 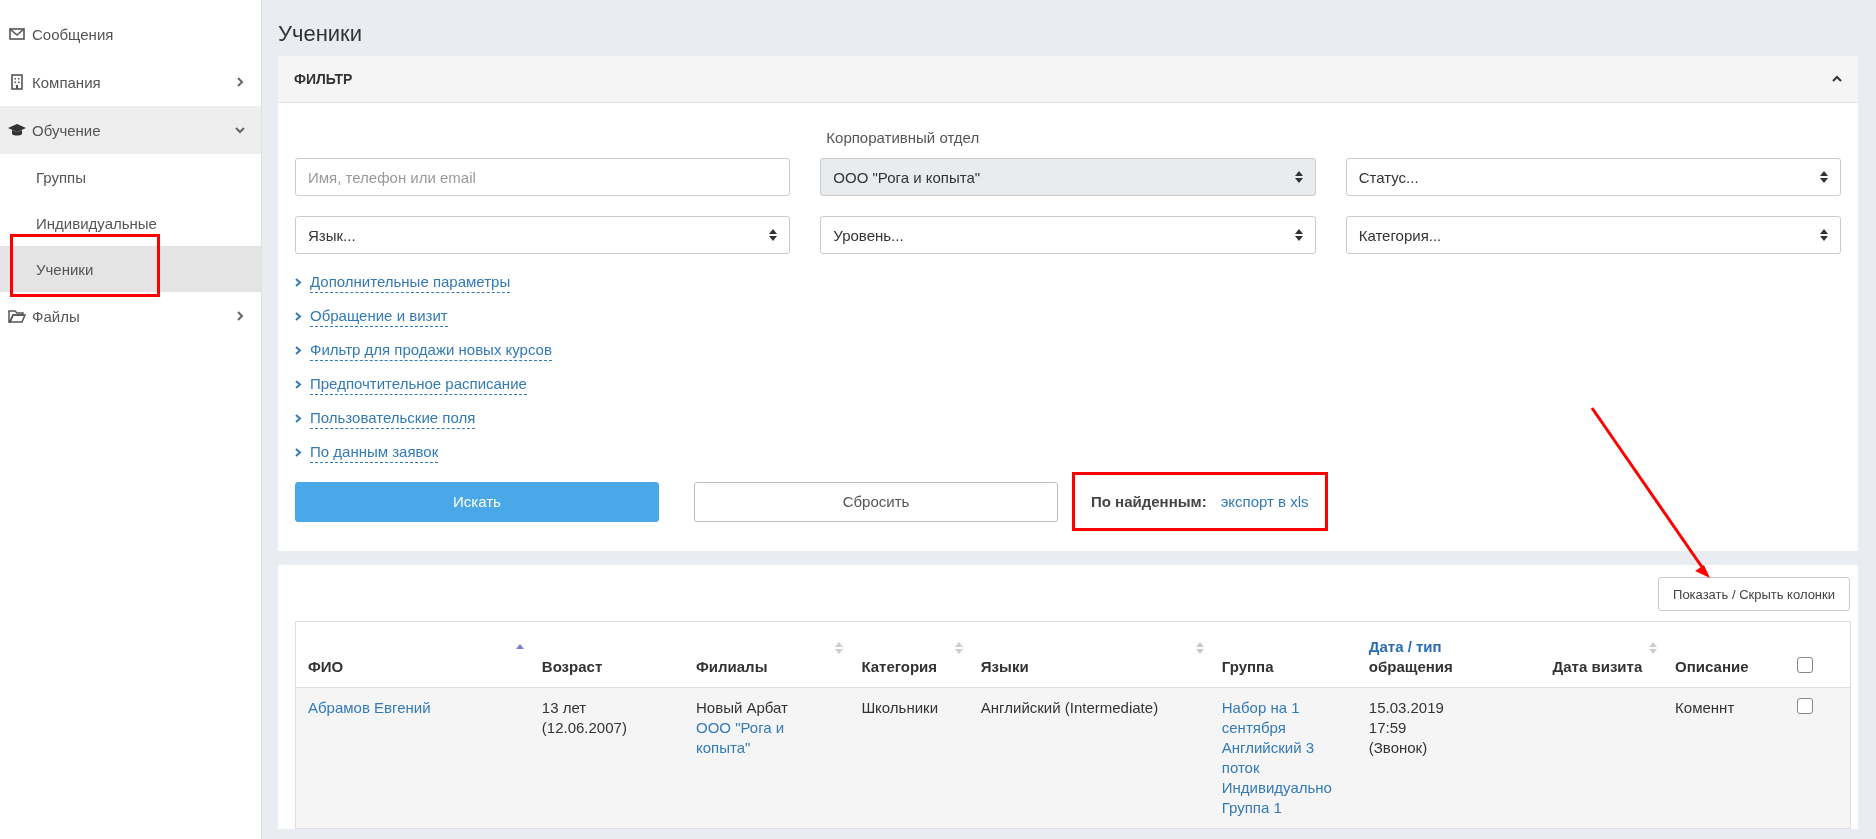 I want to click on expand-link: Пользовательские поля, so click(x=385, y=418).